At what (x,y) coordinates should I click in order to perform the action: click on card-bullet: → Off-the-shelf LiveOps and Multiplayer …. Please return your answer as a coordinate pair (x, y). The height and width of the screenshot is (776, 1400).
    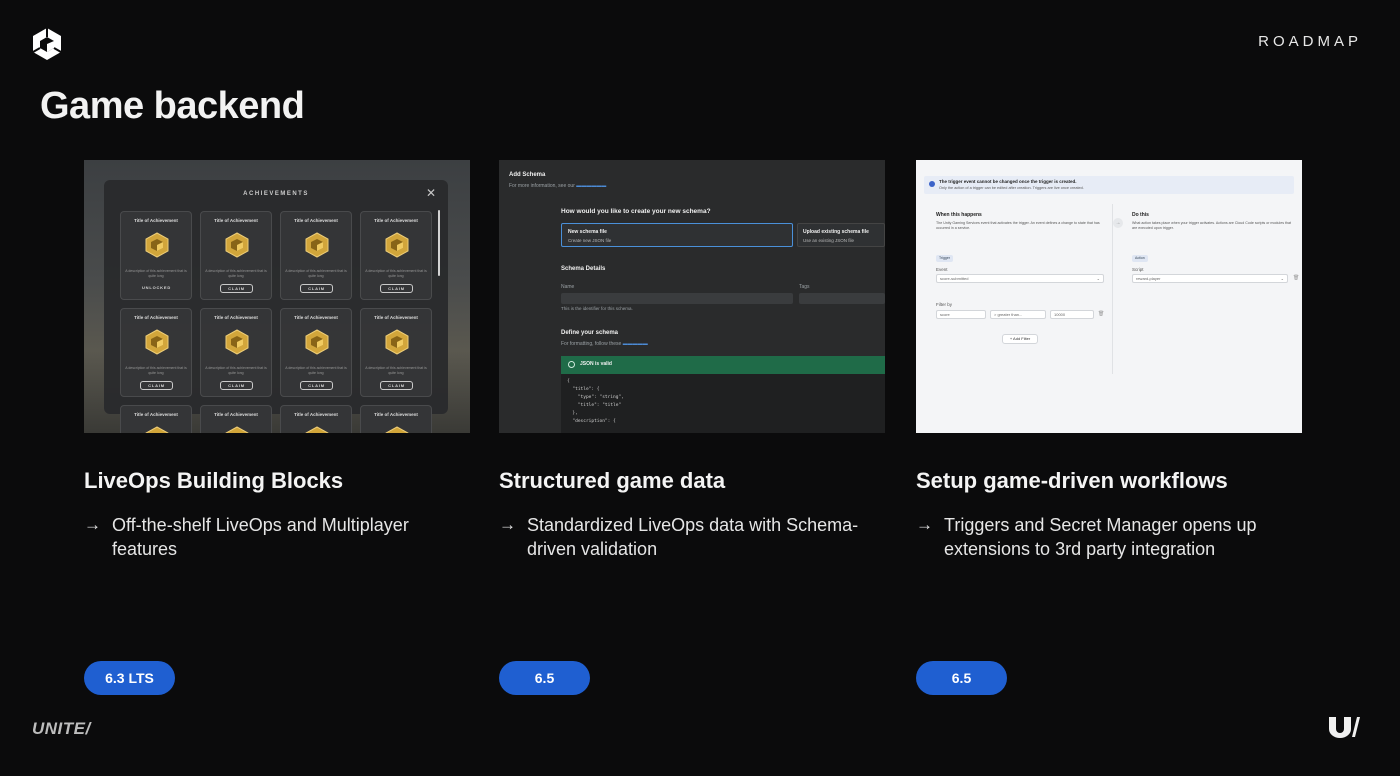
    Looking at the image, I should click on (277, 537).